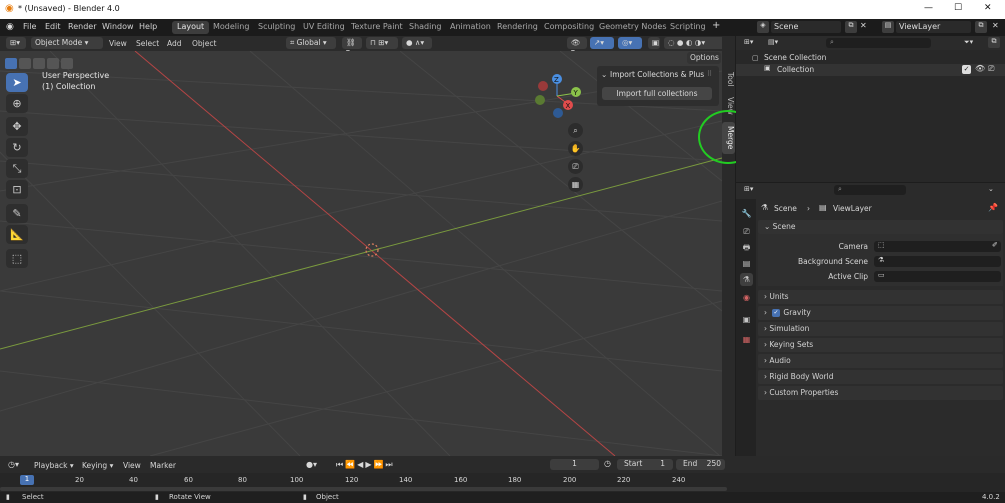 The height and width of the screenshot is (503, 1005). What do you see at coordinates (870, 190) in the screenshot?
I see `properties-search-input: ⌕` at bounding box center [870, 190].